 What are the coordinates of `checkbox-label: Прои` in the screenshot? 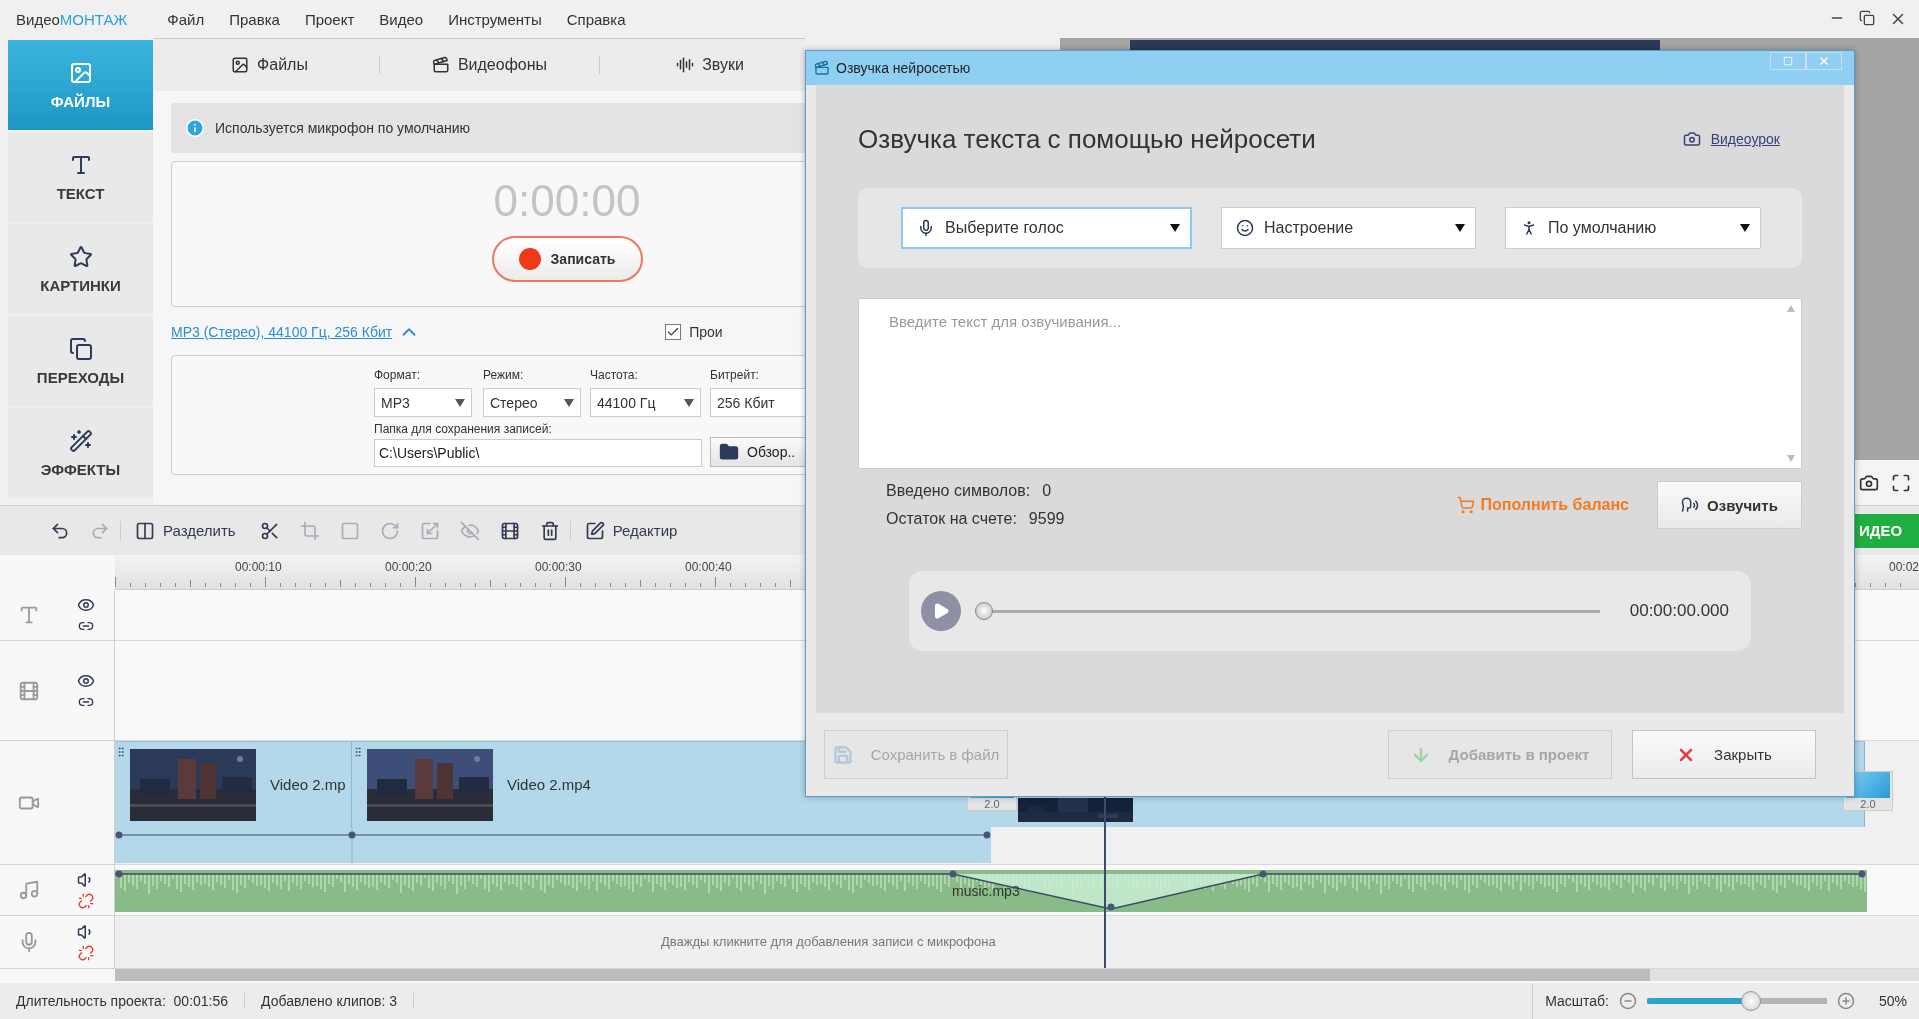 It's located at (706, 332).